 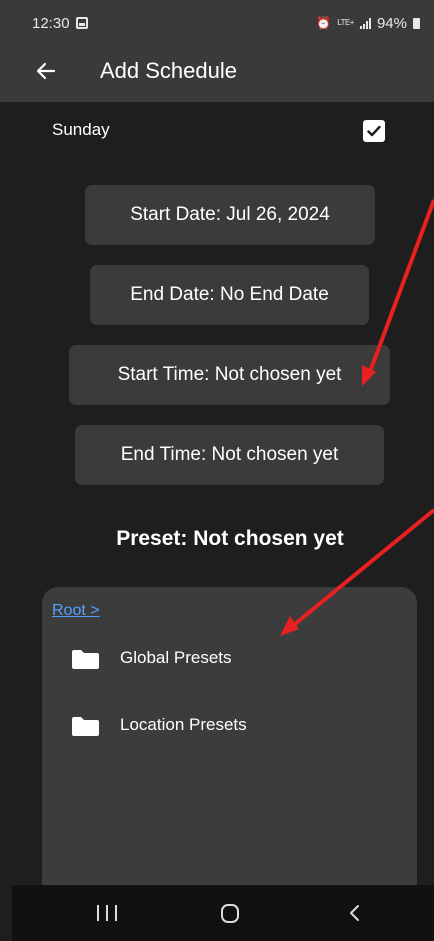 I want to click on folder-item-global-presets: Global Presets, so click(x=152, y=659).